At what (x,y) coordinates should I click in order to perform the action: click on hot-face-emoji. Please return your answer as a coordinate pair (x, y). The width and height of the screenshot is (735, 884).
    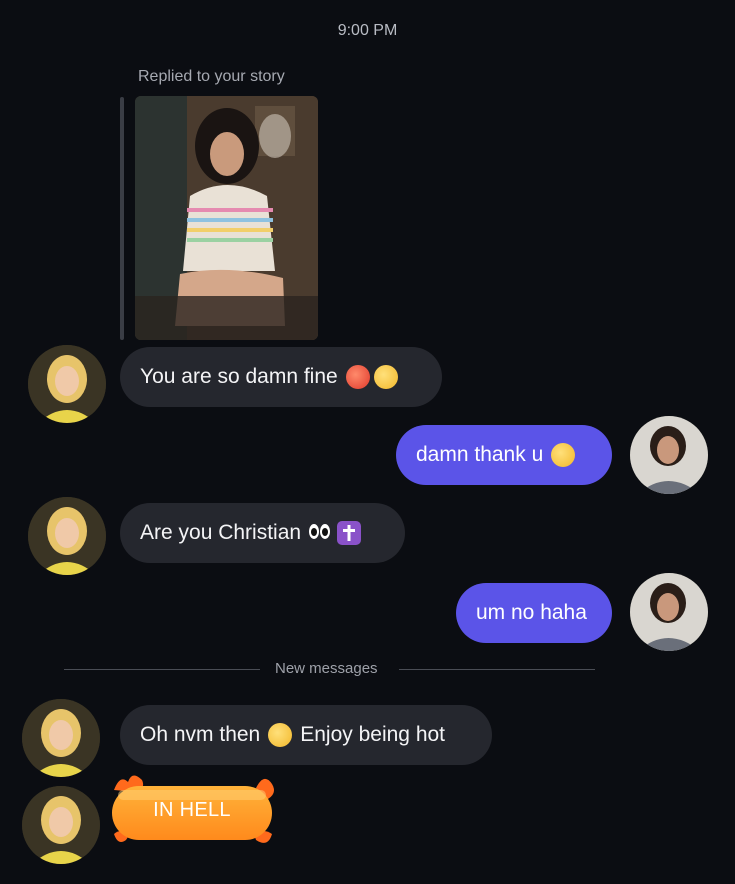
    Looking at the image, I should click on (357, 377).